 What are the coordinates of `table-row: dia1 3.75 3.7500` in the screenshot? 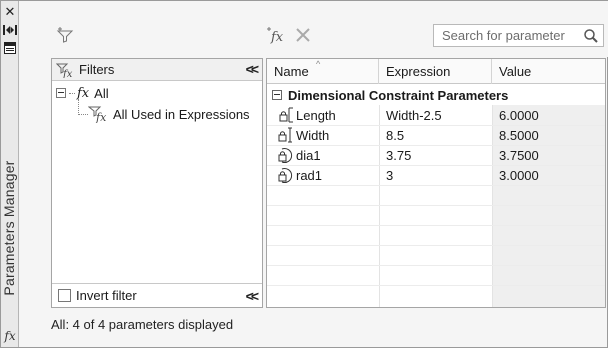 It's located at (436, 155).